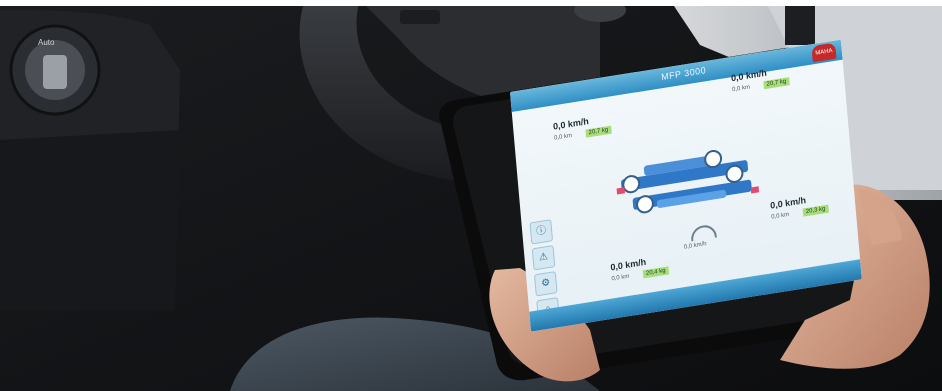  I want to click on settings-icon: ⚙, so click(545, 284).